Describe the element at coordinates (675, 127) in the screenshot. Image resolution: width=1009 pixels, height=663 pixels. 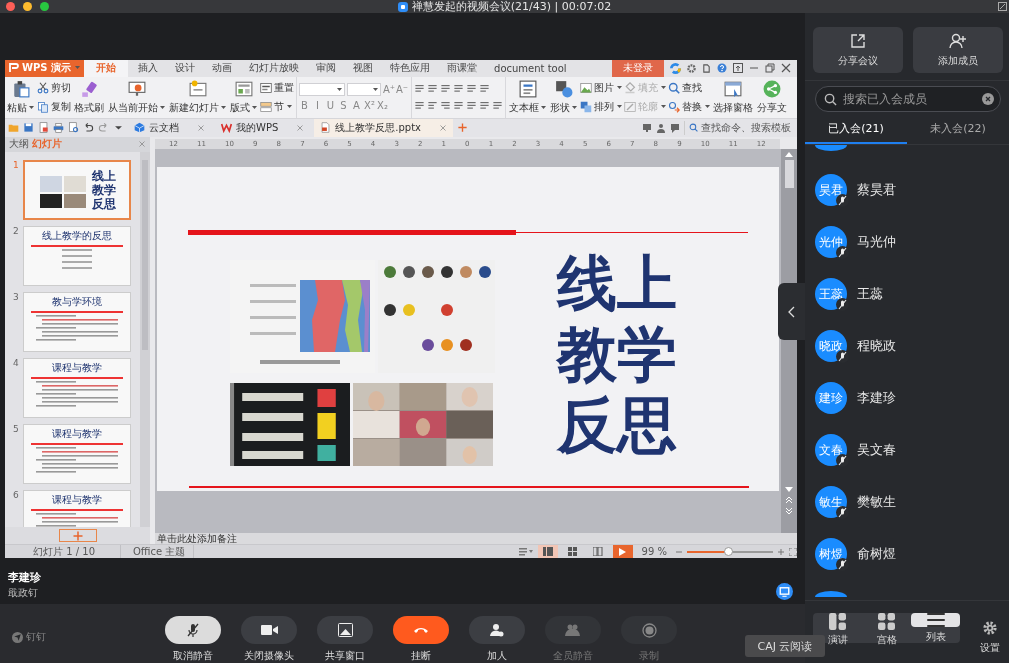
I see `chat-icon` at that location.